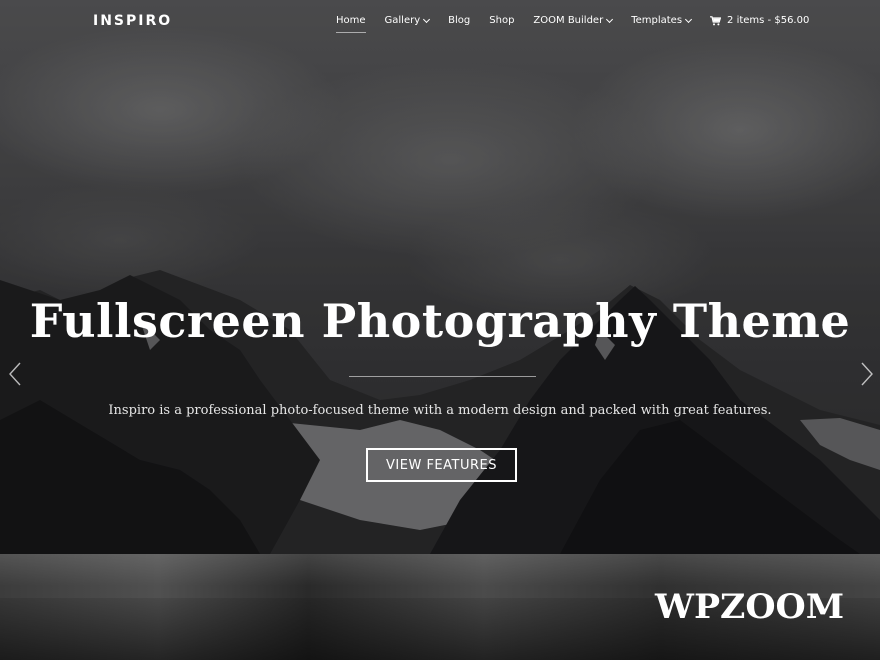  Describe the element at coordinates (441, 465) in the screenshot. I see `view-features-button: VIEW FEATURES` at that location.